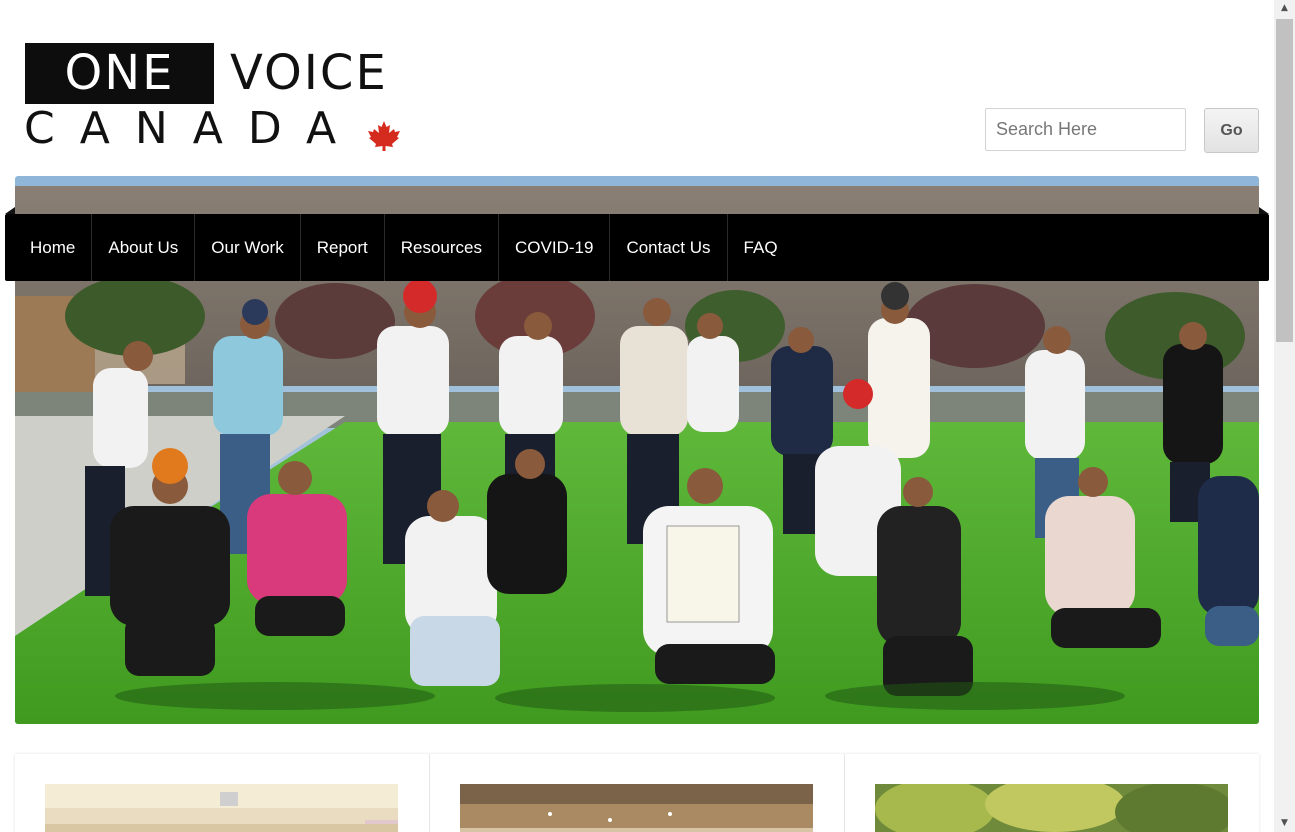 The height and width of the screenshot is (832, 1295). What do you see at coordinates (1284, 823) in the screenshot?
I see `scroll-down-arrow-icon: ▼` at bounding box center [1284, 823].